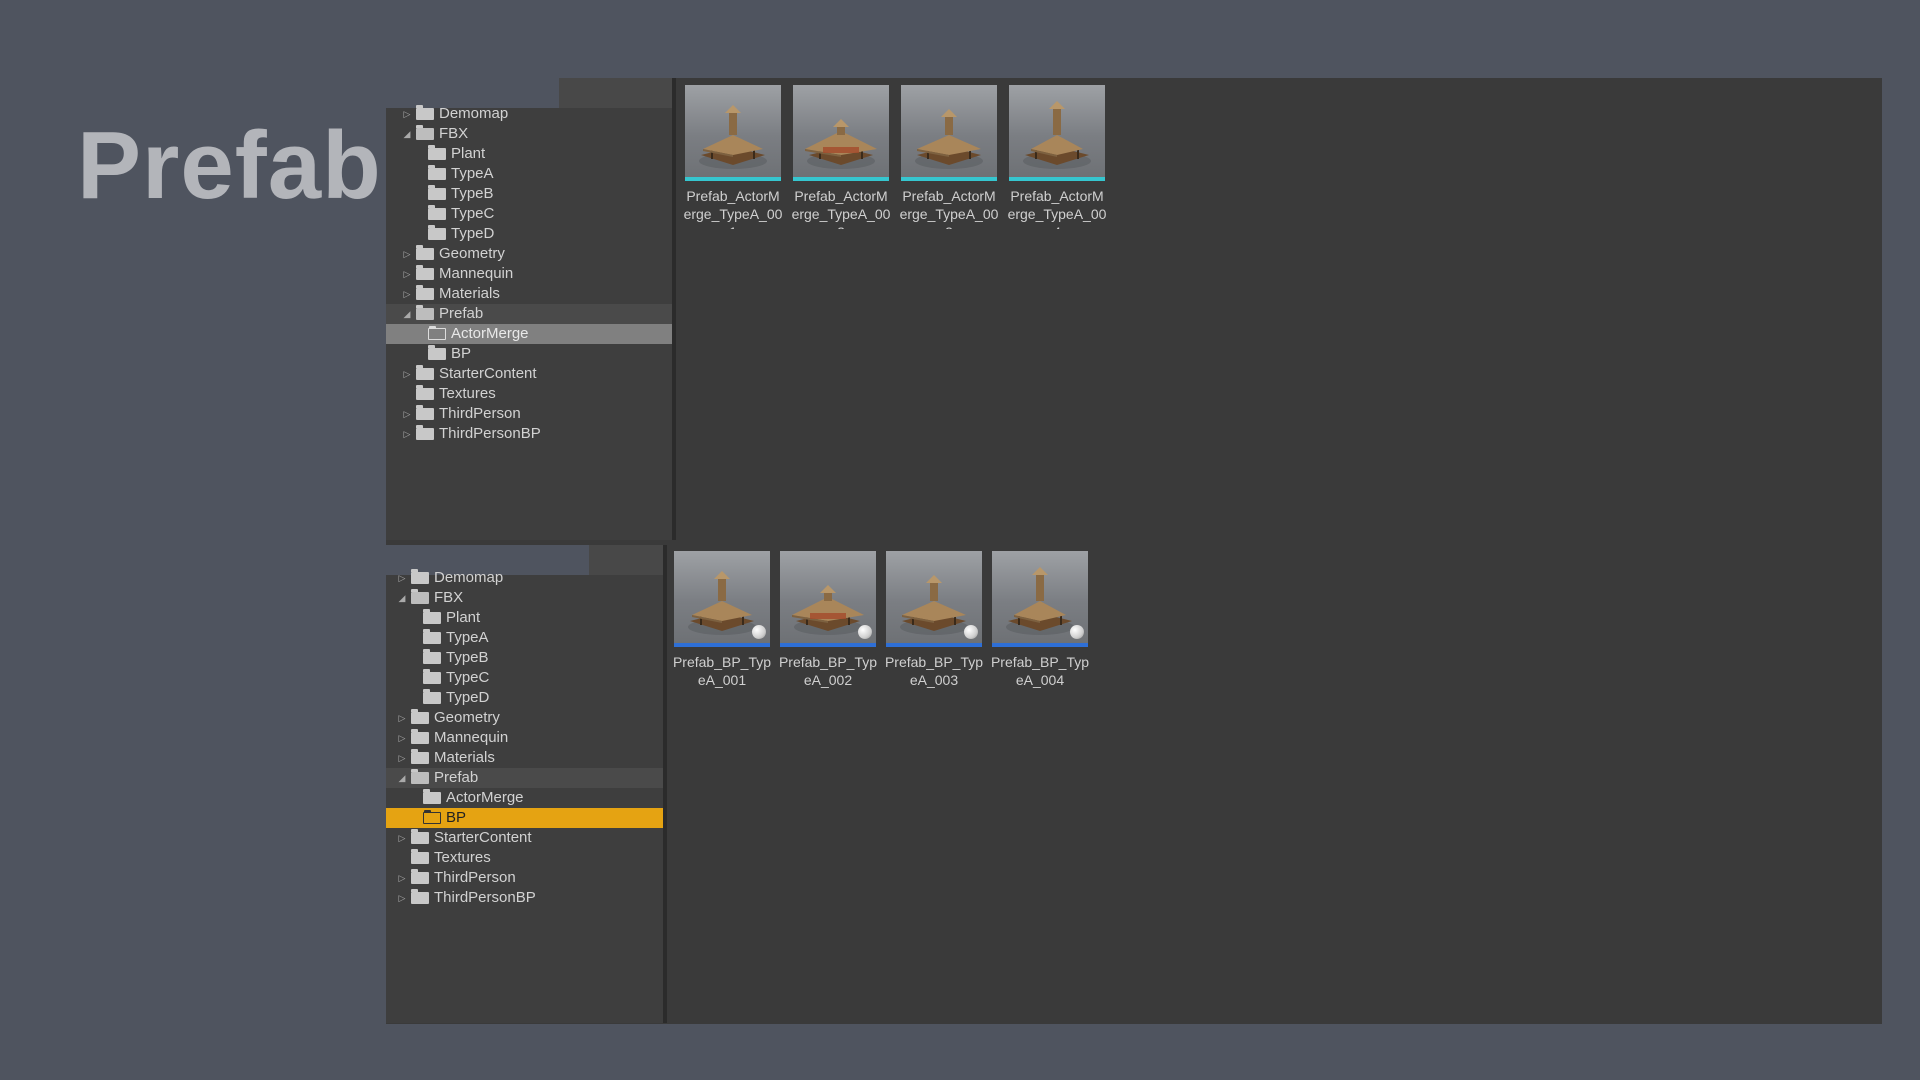 This screenshot has height=1080, width=1920. I want to click on asset-tile-4: Prefab_ActorMerge_TypeA_004, so click(1057, 157).